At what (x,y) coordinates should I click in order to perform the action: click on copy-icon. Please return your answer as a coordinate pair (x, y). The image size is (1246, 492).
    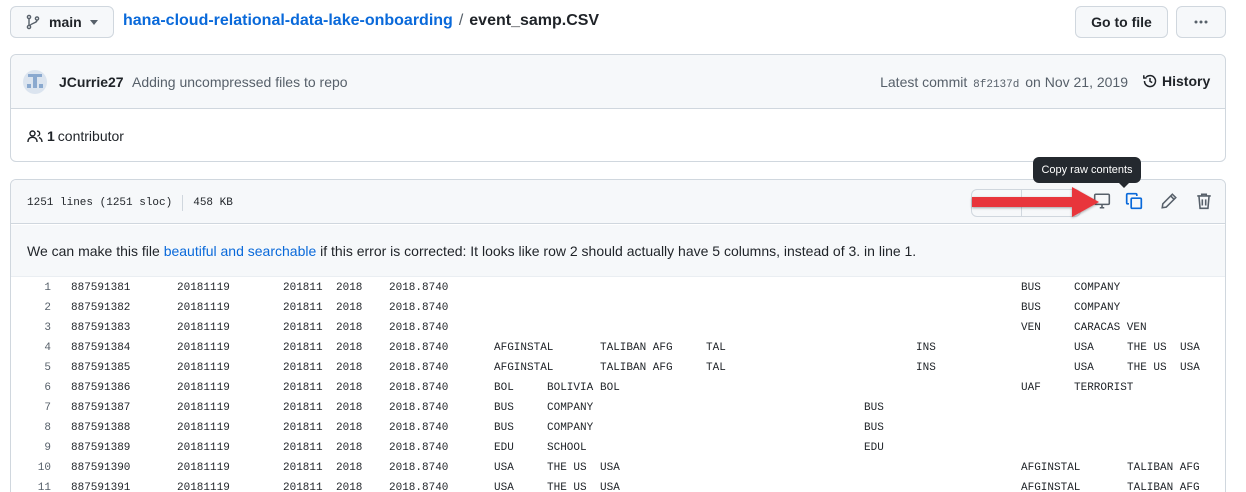
    Looking at the image, I should click on (1134, 201).